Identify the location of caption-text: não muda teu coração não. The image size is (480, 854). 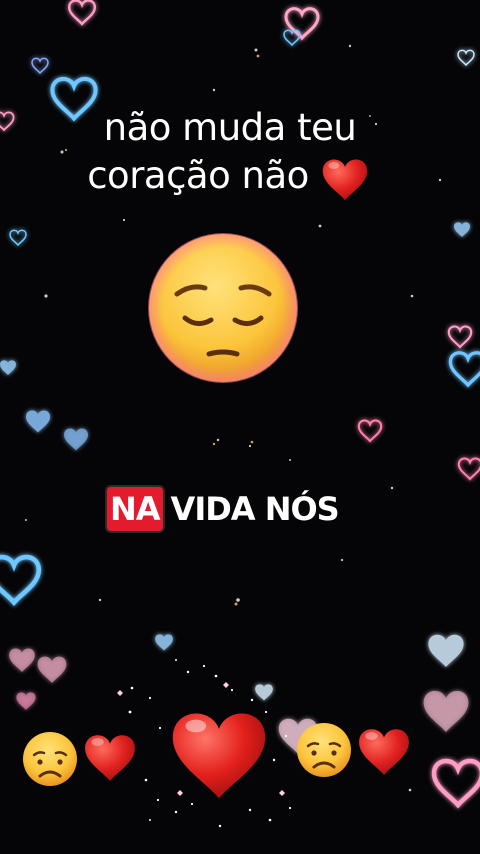
(230, 153).